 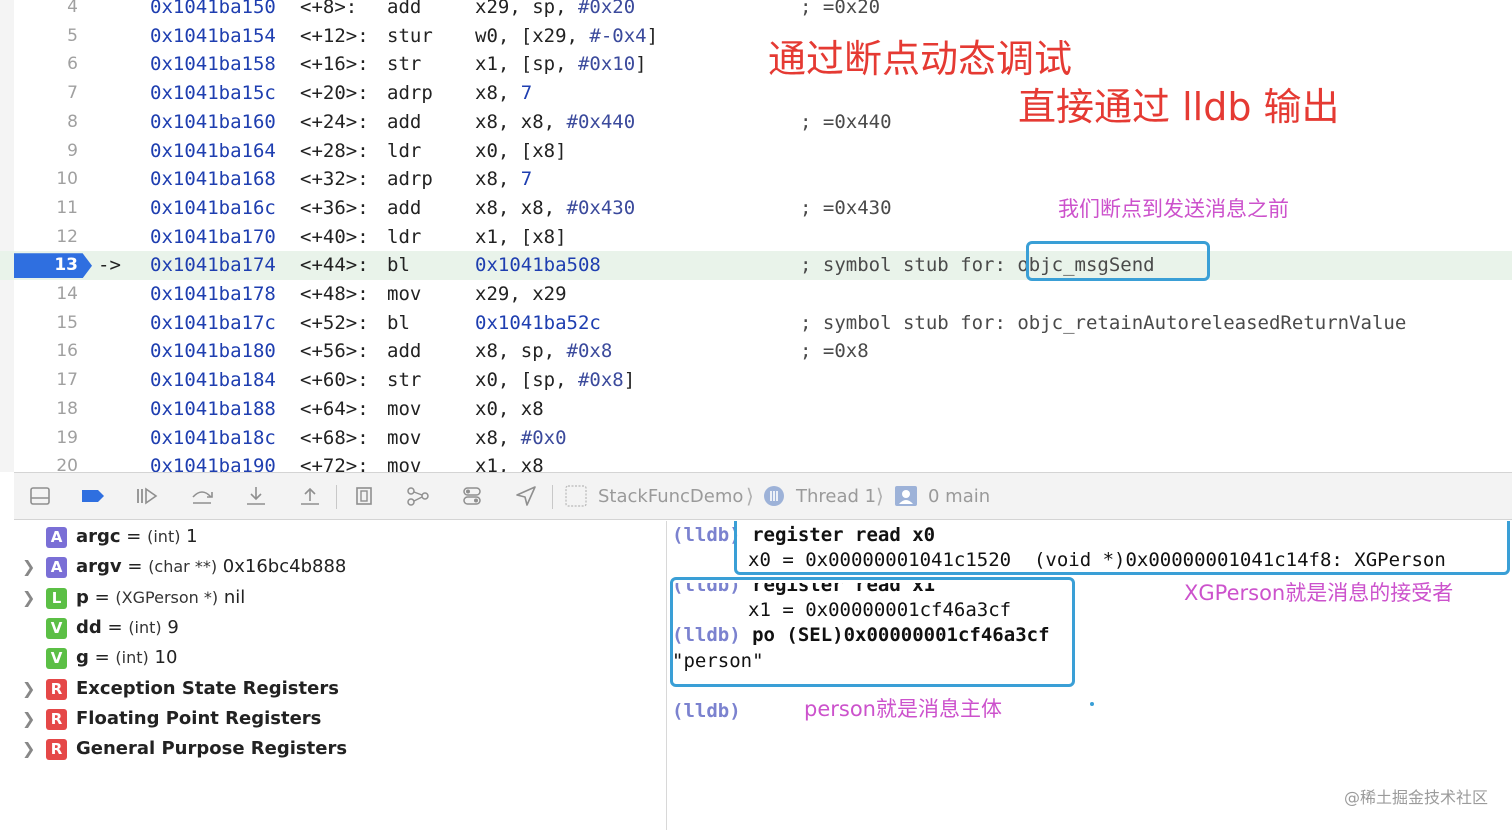 I want to click on console-input-line: (lldb), so click(x=706, y=711).